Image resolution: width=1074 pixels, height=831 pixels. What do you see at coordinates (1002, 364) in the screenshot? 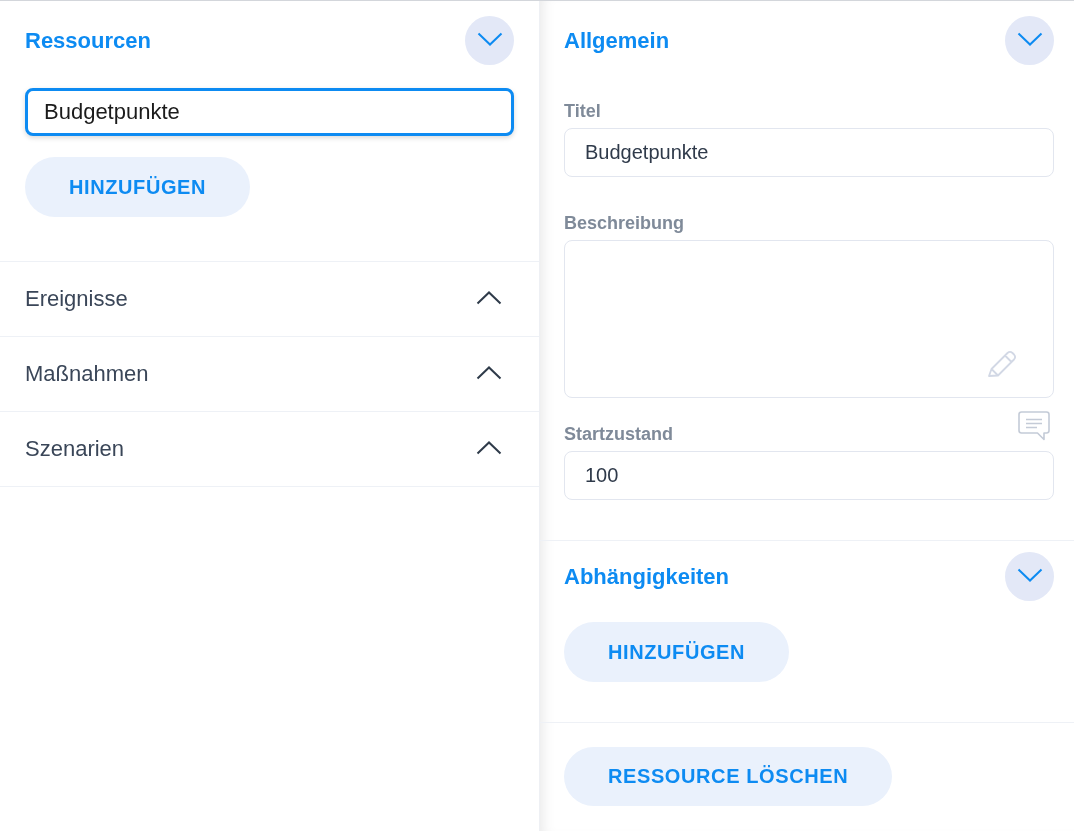
I see `pencil-icon` at bounding box center [1002, 364].